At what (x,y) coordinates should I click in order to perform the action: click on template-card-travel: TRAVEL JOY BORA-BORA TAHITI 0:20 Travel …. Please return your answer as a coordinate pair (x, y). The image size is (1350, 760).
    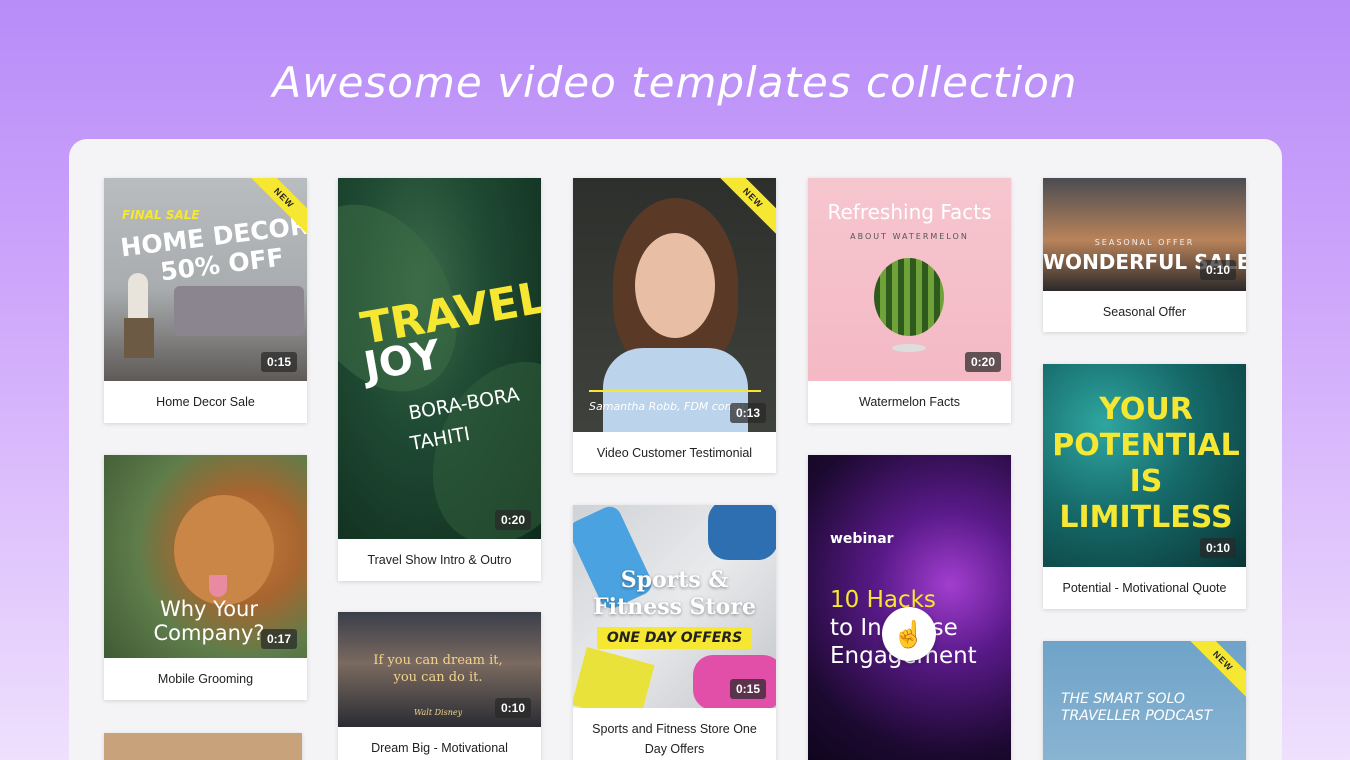
    Looking at the image, I should click on (439, 379).